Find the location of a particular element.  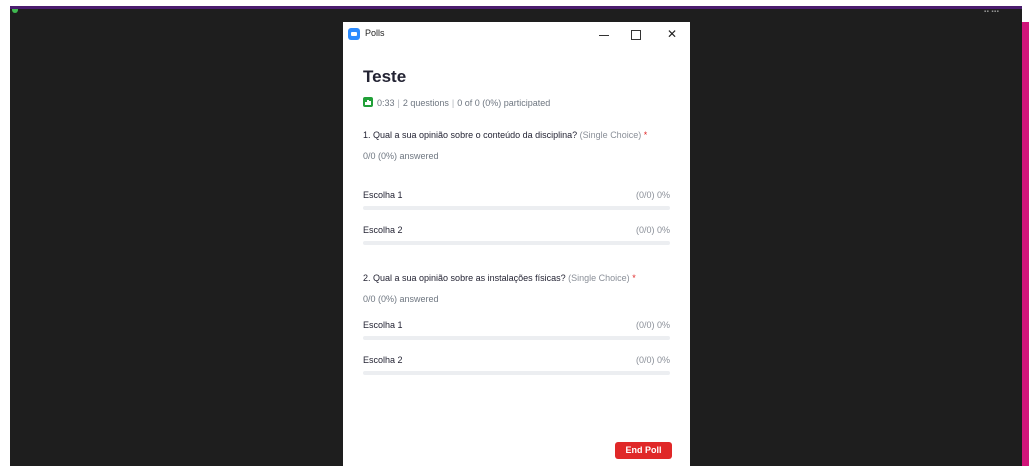

maximize-button is located at coordinates (636, 34).